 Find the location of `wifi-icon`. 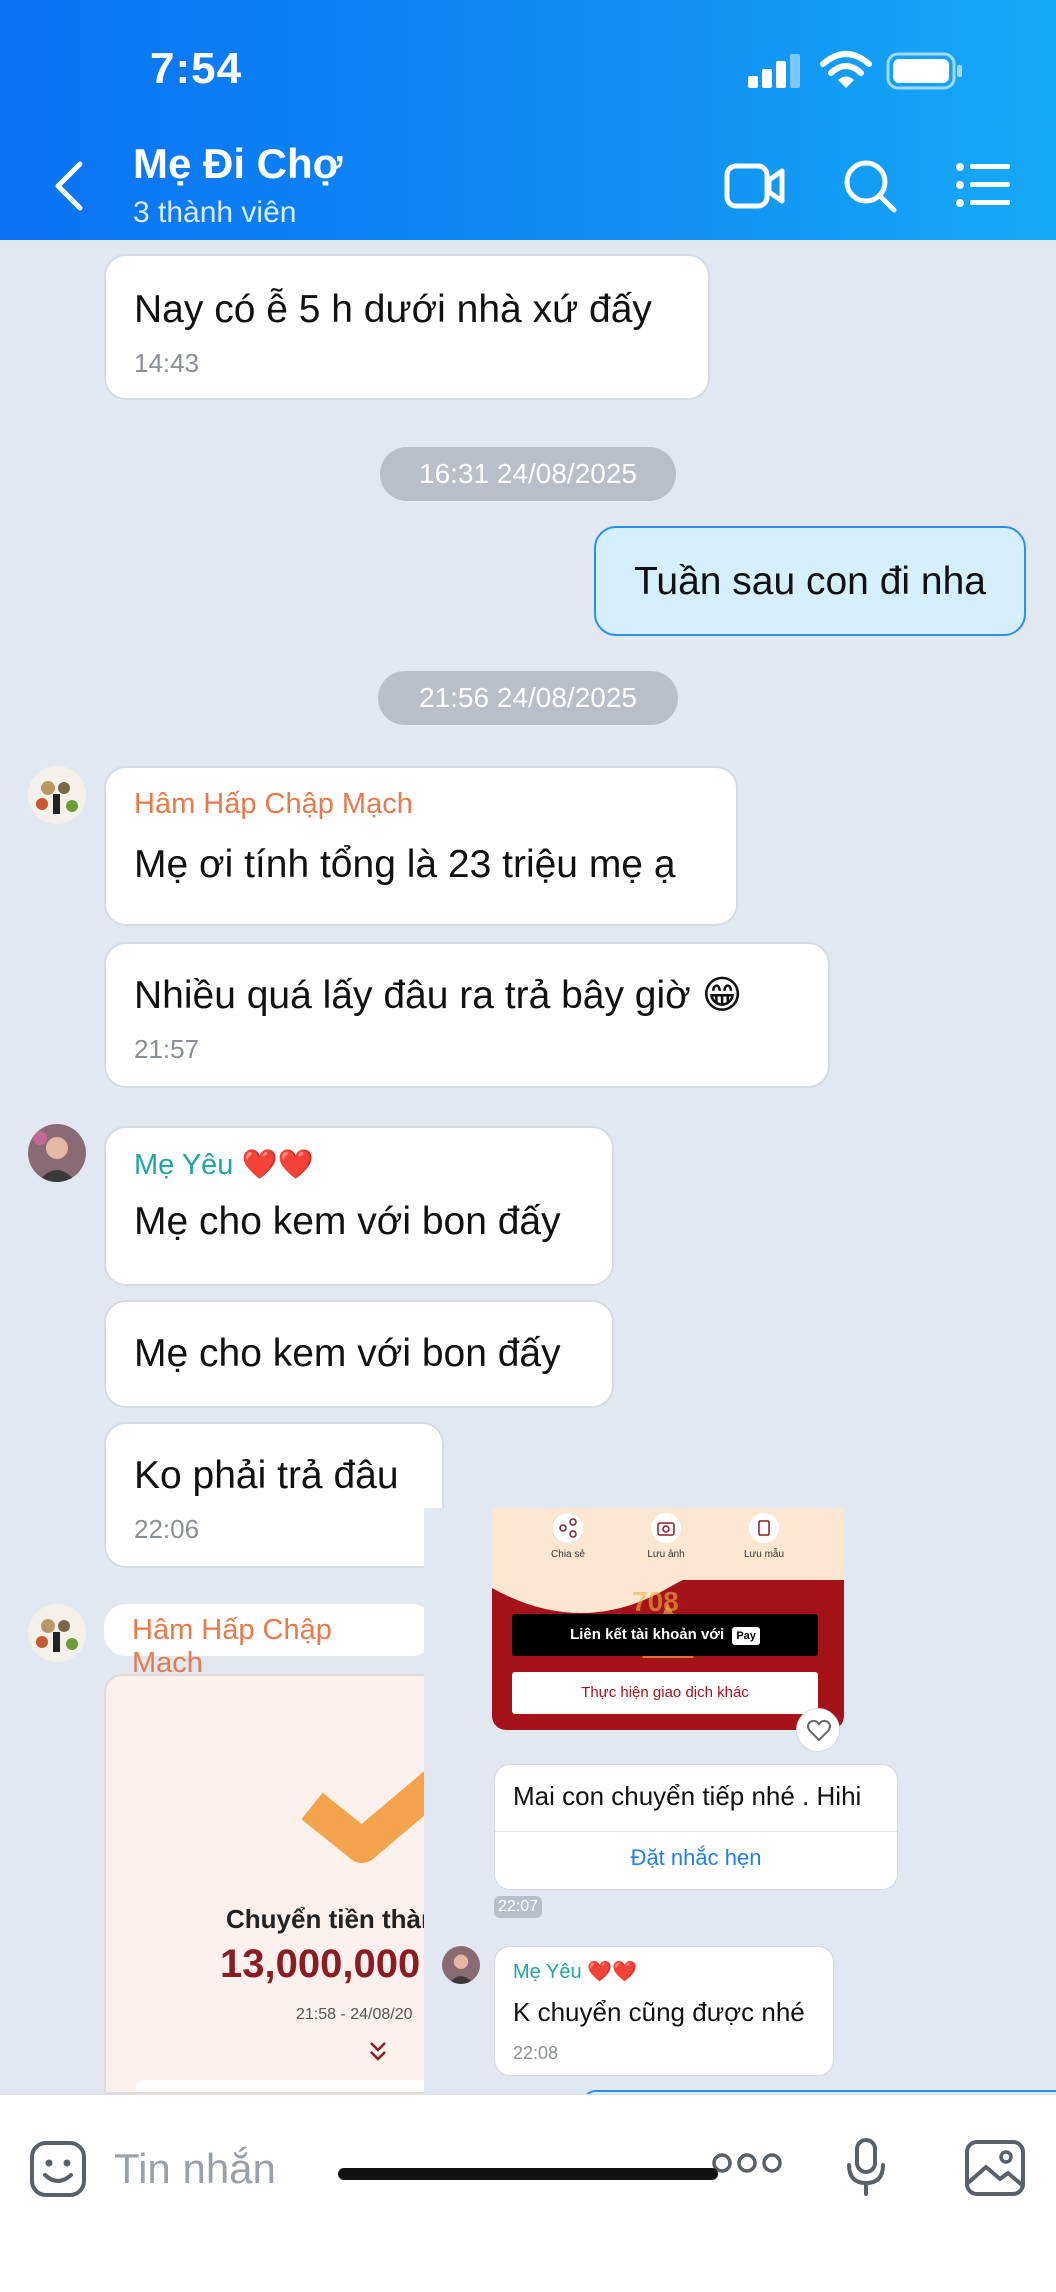

wifi-icon is located at coordinates (846, 69).